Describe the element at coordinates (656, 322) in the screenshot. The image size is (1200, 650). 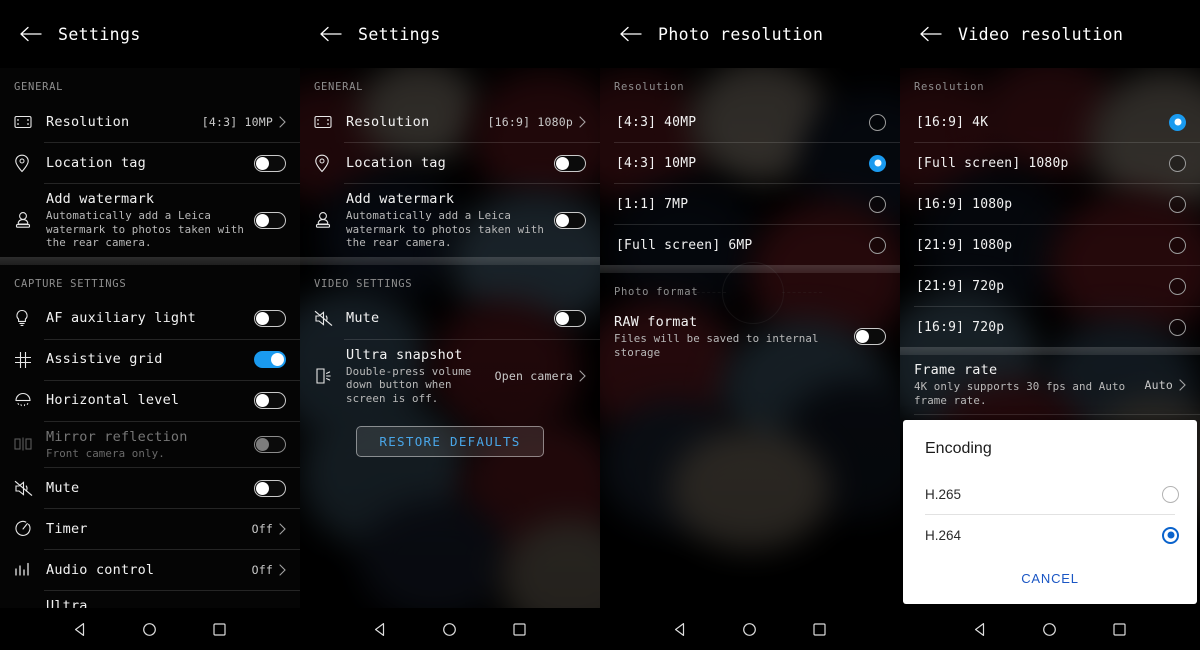
I see `row-label: RAW format` at that location.